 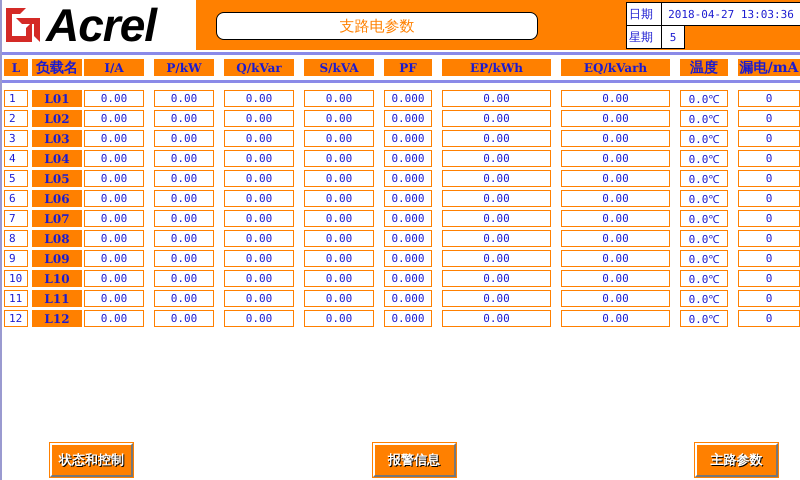 I want to click on logo-text: Acrel, so click(x=101, y=25).